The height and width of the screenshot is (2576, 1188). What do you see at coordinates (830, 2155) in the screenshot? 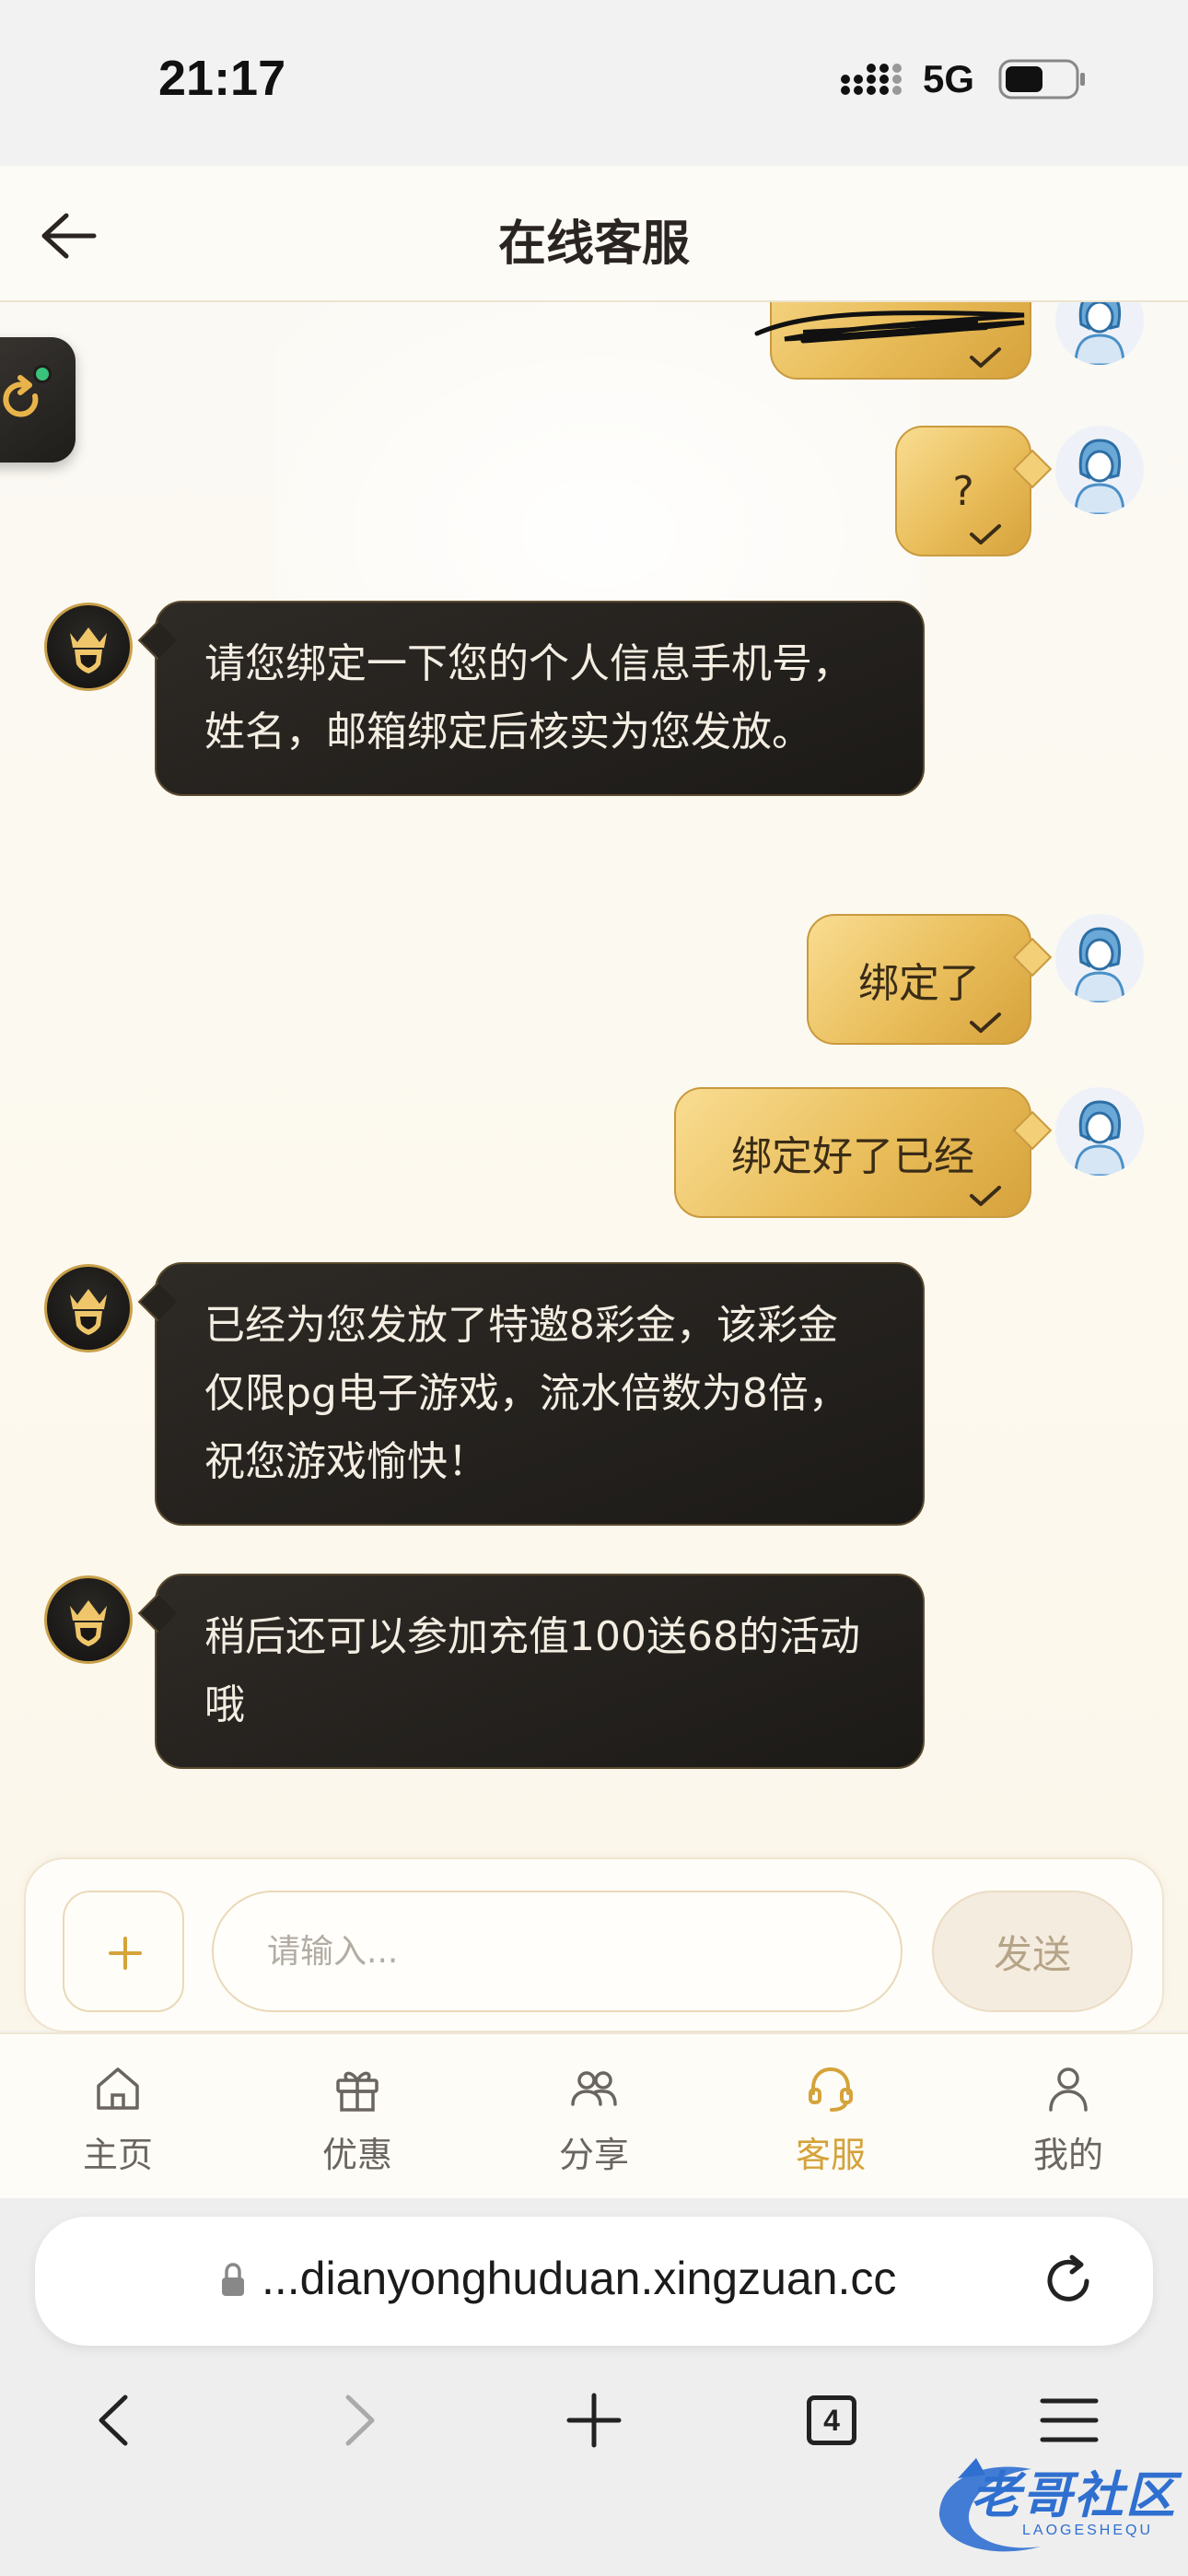
I see `nav-label: 客服` at bounding box center [830, 2155].